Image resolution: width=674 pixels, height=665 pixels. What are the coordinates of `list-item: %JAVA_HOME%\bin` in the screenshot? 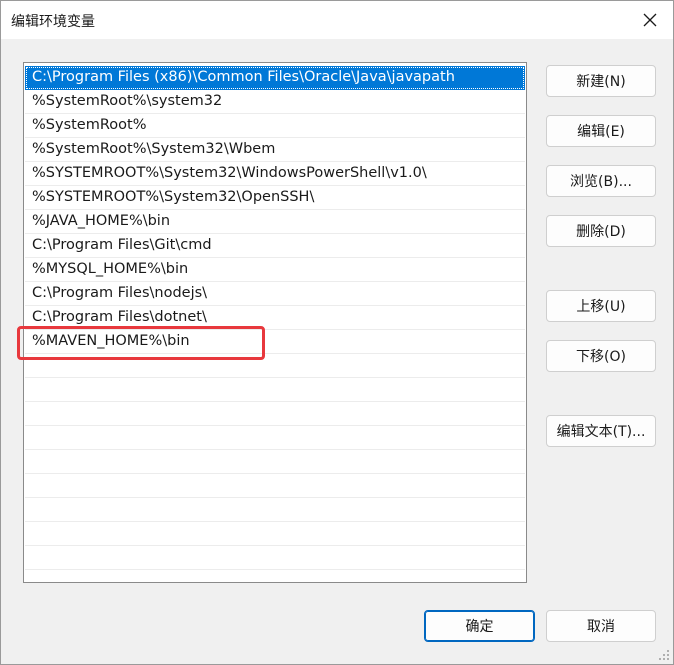 It's located at (275, 222).